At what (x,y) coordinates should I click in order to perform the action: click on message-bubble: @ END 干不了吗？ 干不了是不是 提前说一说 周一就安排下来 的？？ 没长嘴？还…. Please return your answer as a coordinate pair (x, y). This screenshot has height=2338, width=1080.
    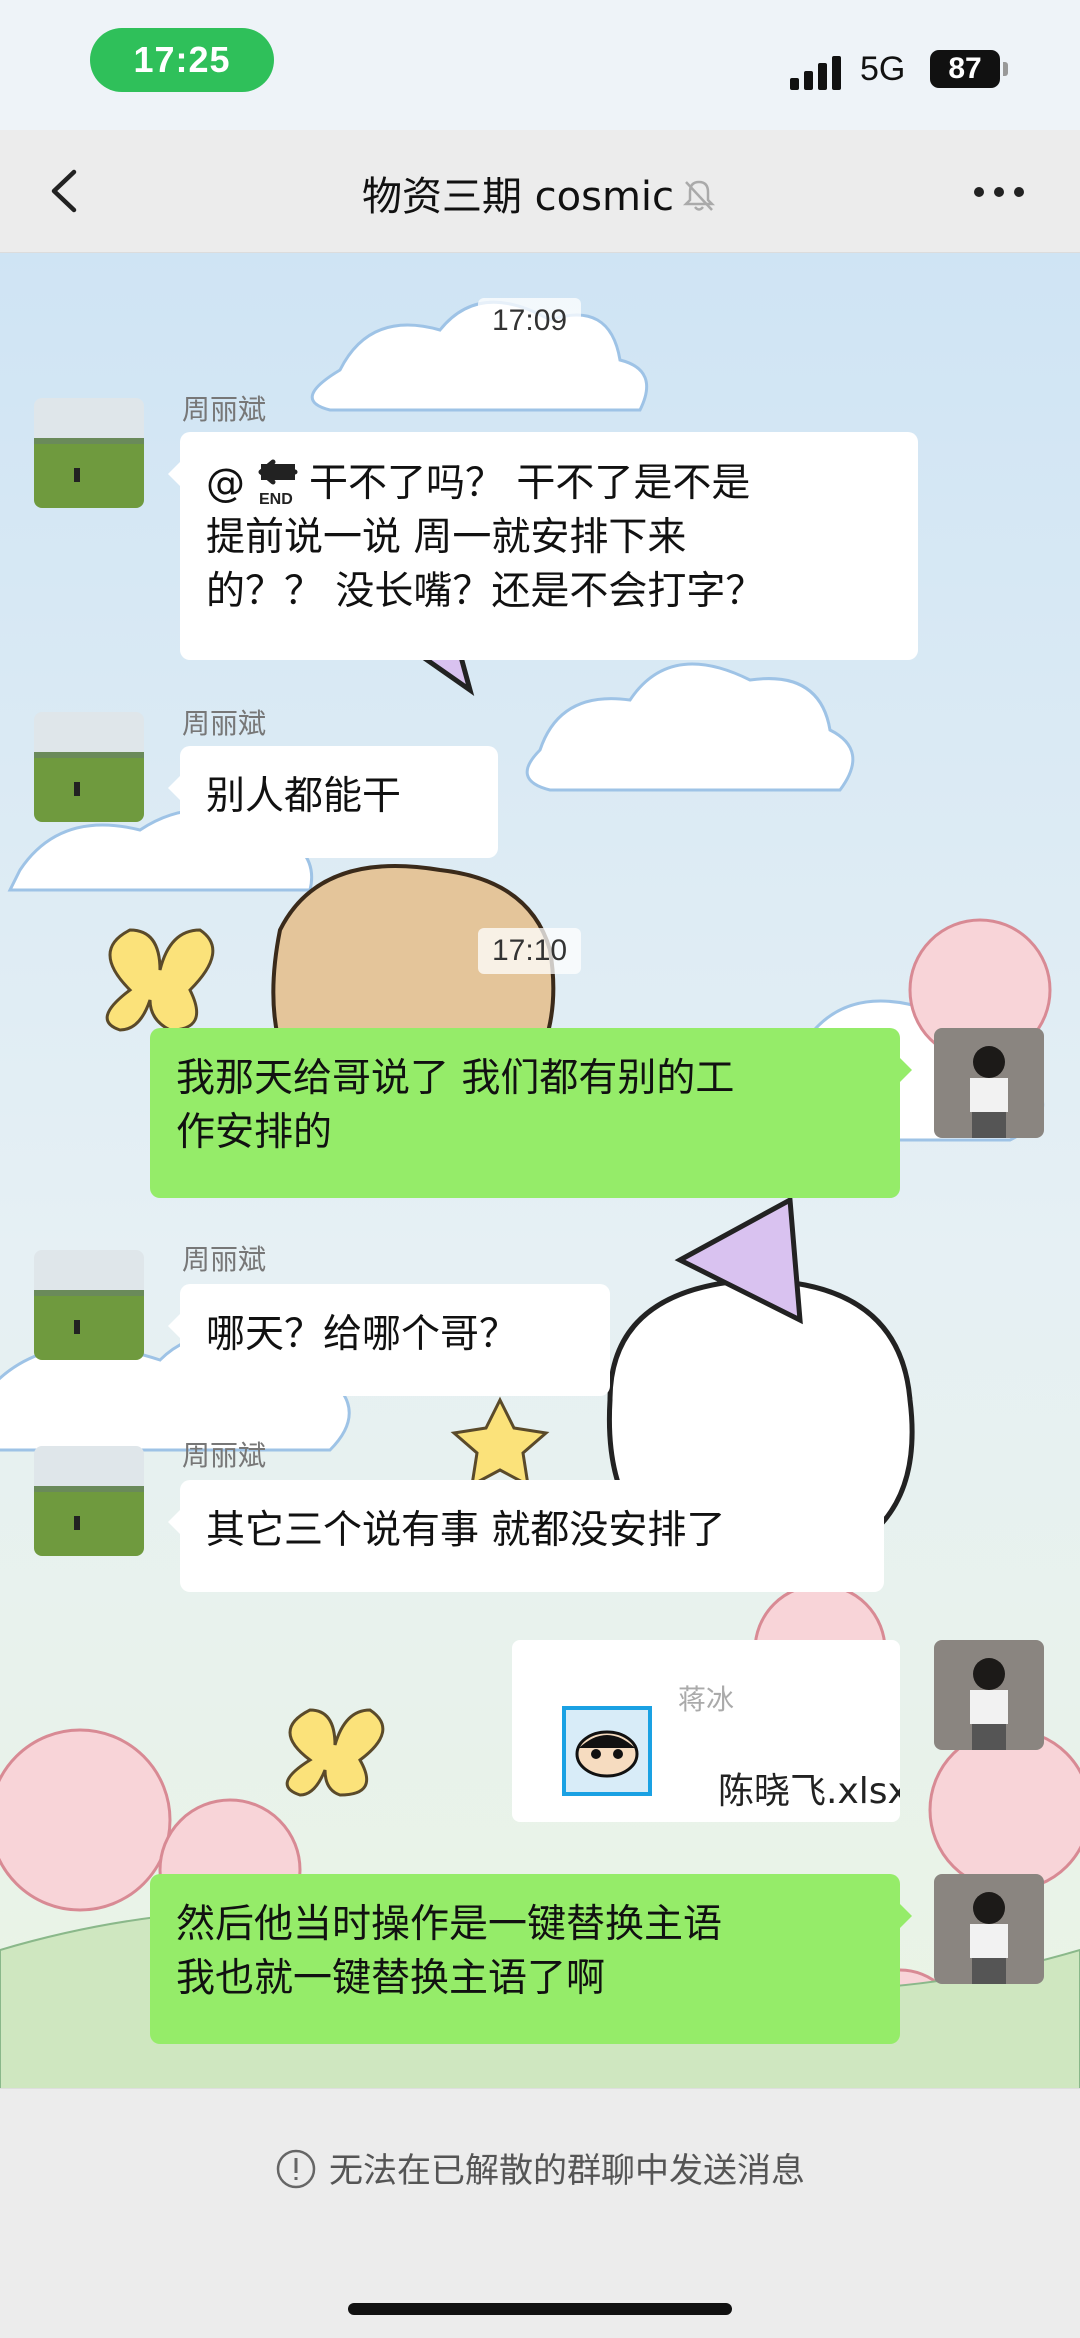
    Looking at the image, I should click on (543, 546).